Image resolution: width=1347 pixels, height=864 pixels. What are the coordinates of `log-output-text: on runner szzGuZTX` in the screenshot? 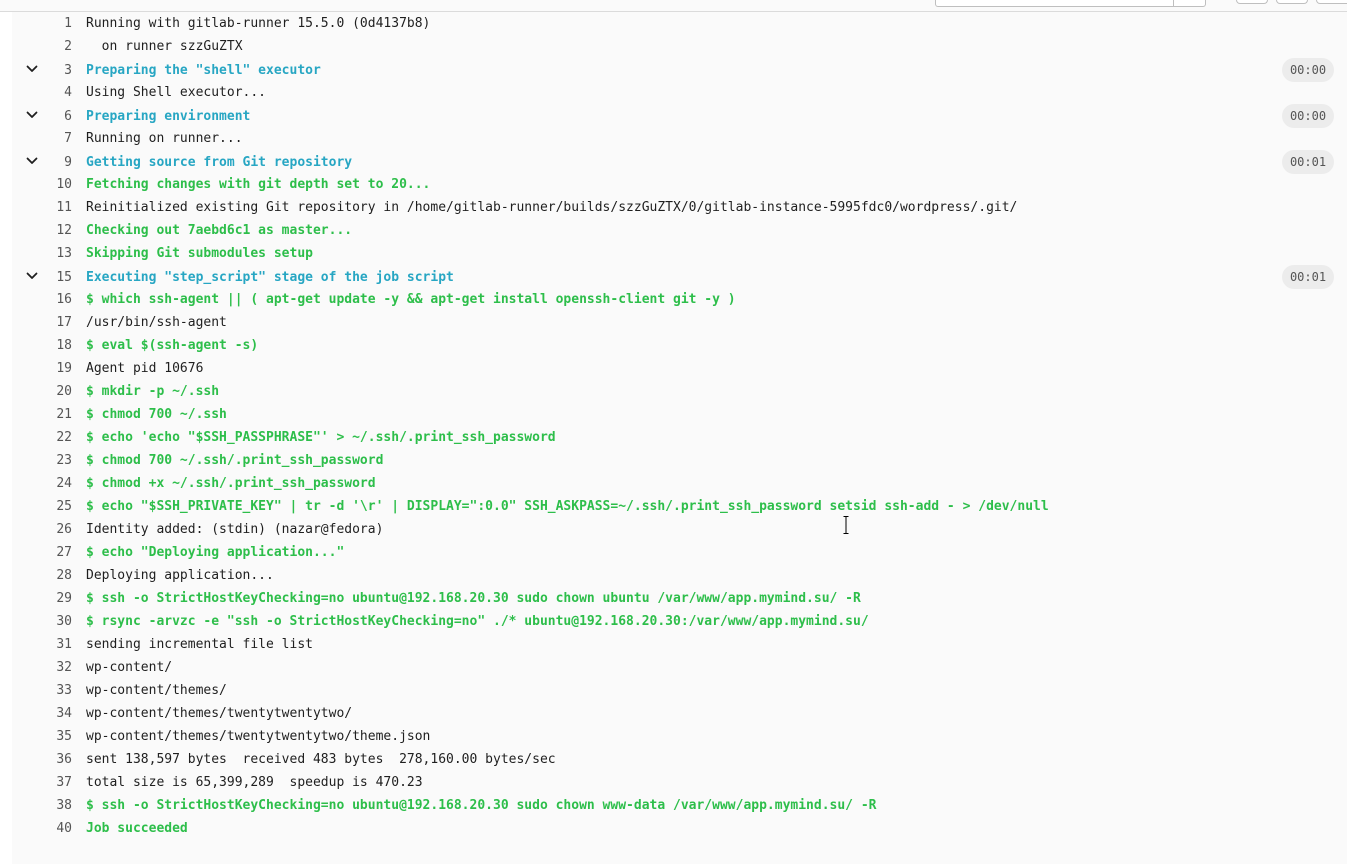 It's located at (164, 46).